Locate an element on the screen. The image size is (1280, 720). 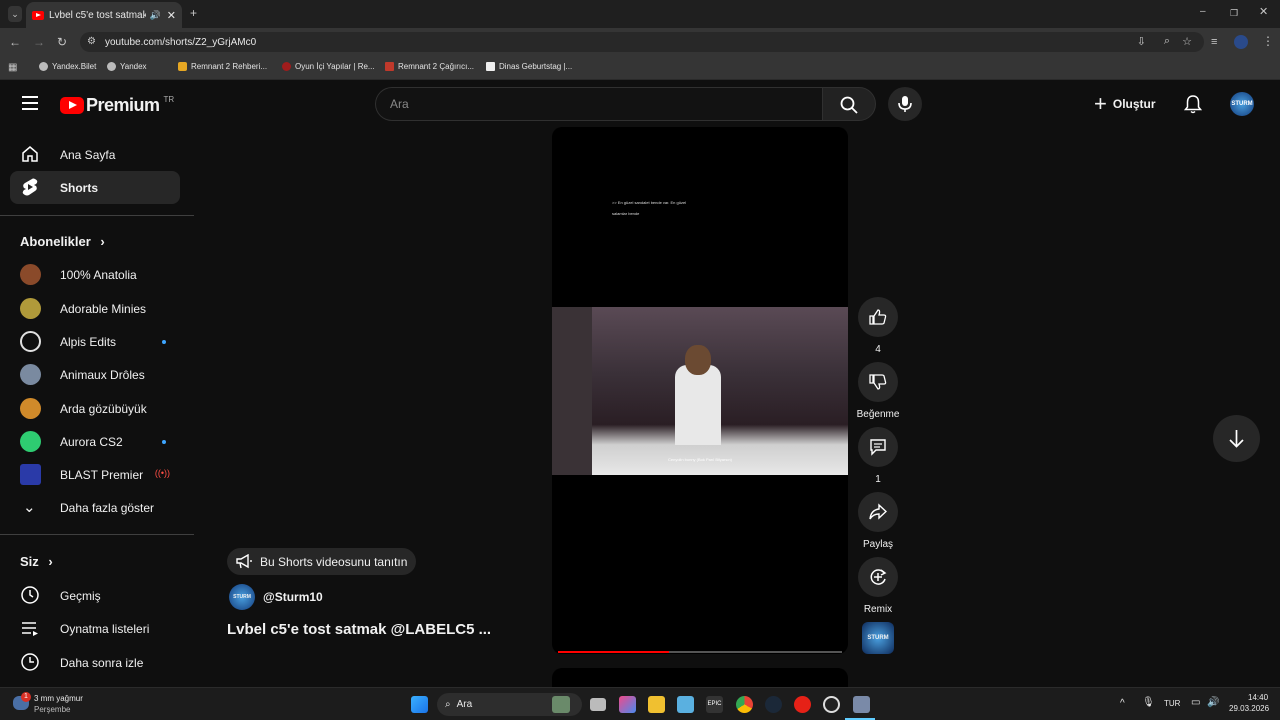
share-icon is located at coordinates (878, 511).